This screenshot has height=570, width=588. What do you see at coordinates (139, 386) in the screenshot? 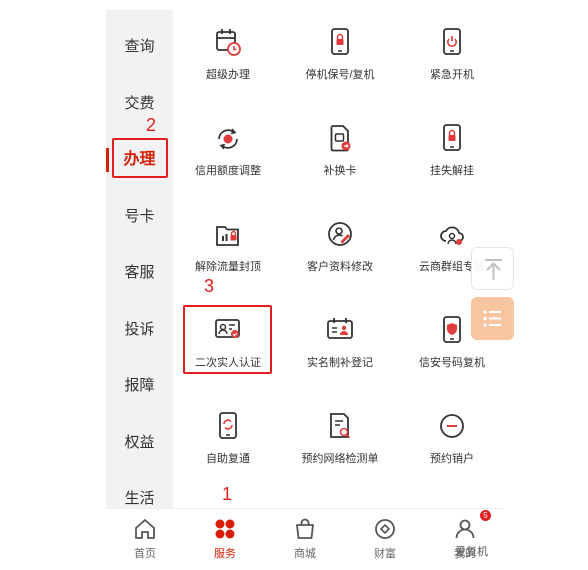
I see `sidebar-item-fault-report: 报障` at bounding box center [139, 386].